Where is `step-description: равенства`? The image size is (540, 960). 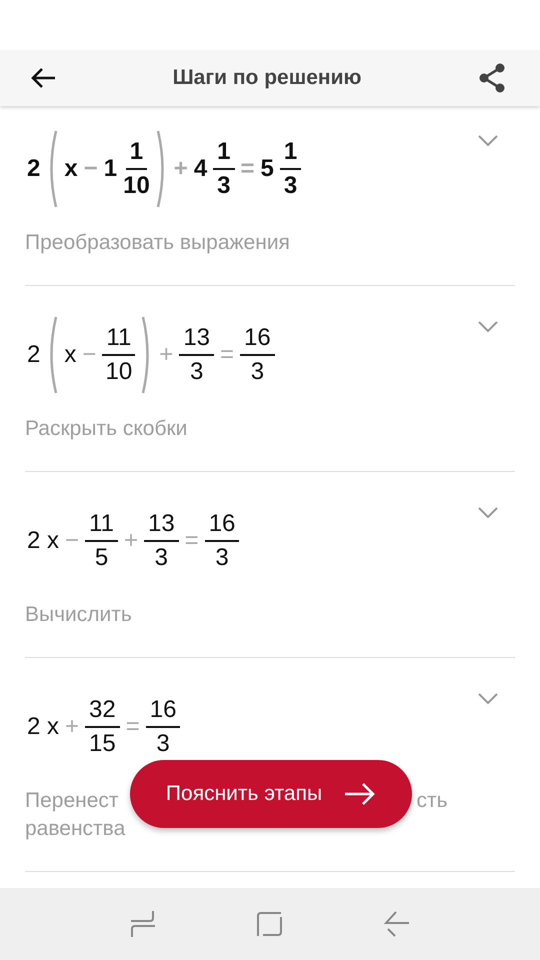
step-description: равенства is located at coordinates (75, 829).